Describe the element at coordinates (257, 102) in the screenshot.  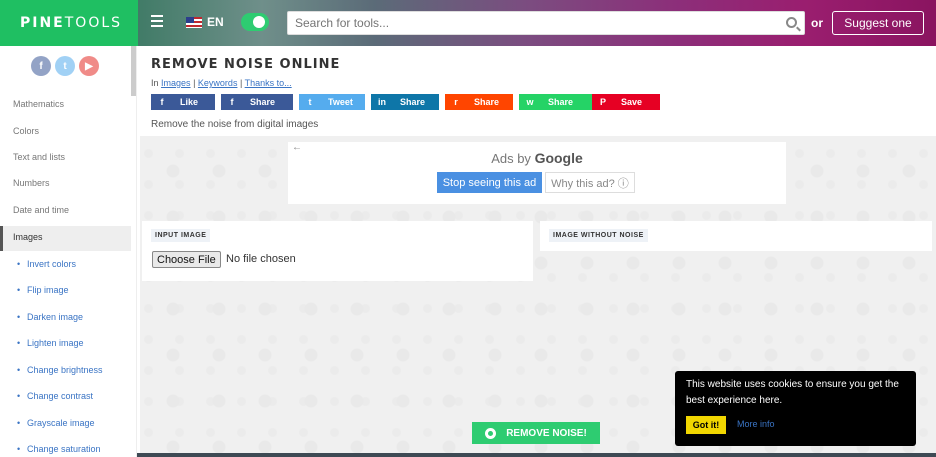
I see `facebook-share-button: f Share` at that location.